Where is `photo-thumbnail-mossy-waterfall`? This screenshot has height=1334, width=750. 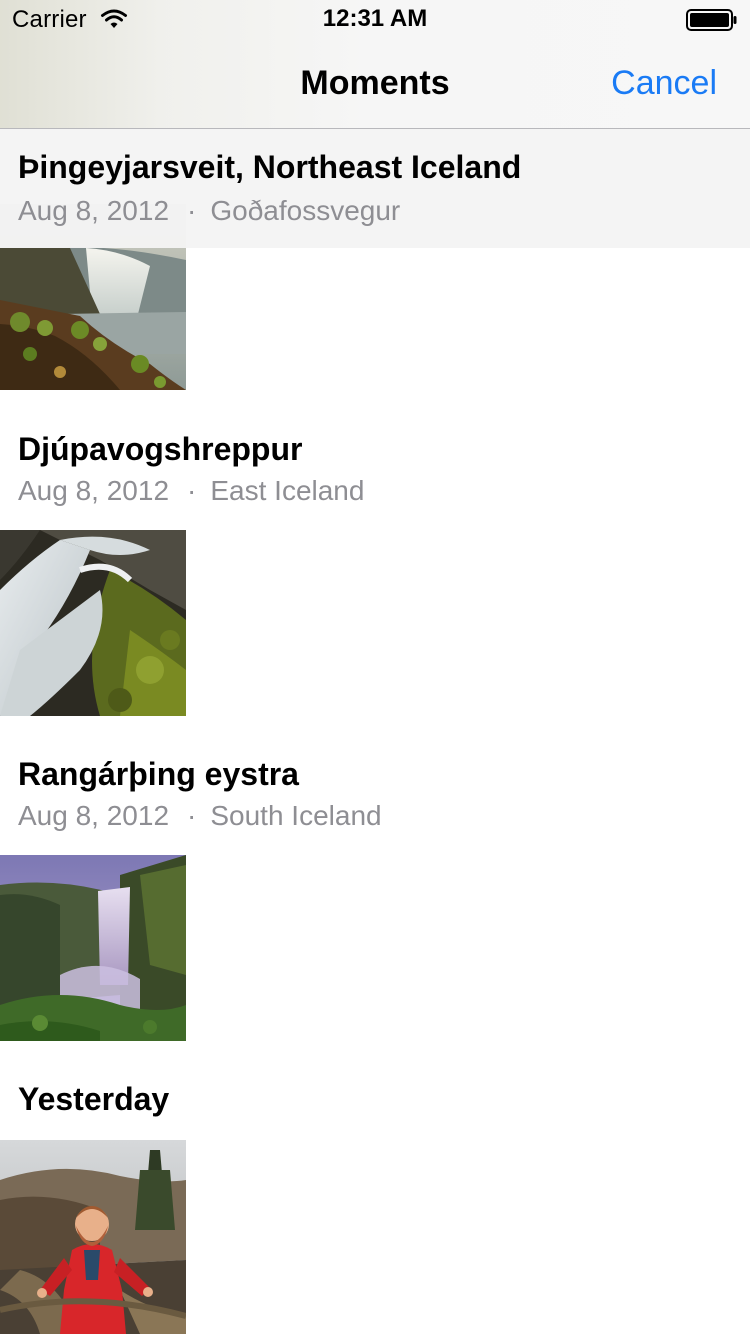 photo-thumbnail-mossy-waterfall is located at coordinates (93, 623).